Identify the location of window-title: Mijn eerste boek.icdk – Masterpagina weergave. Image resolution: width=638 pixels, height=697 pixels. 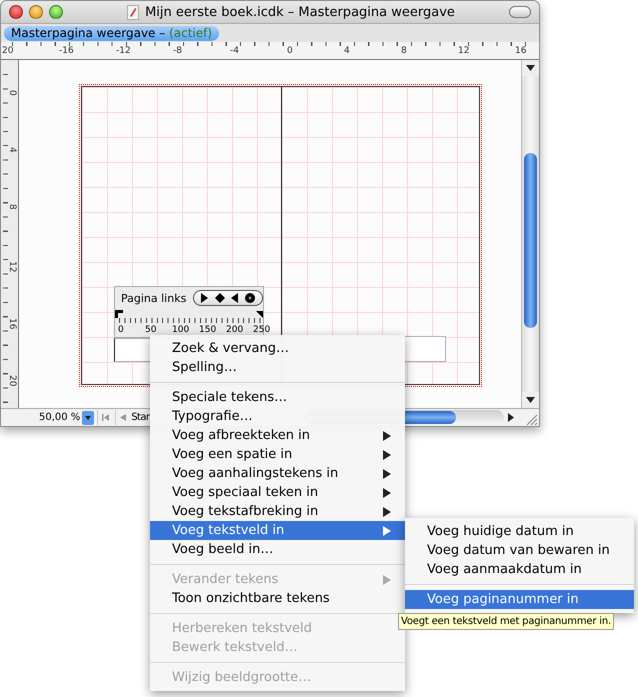
(300, 12).